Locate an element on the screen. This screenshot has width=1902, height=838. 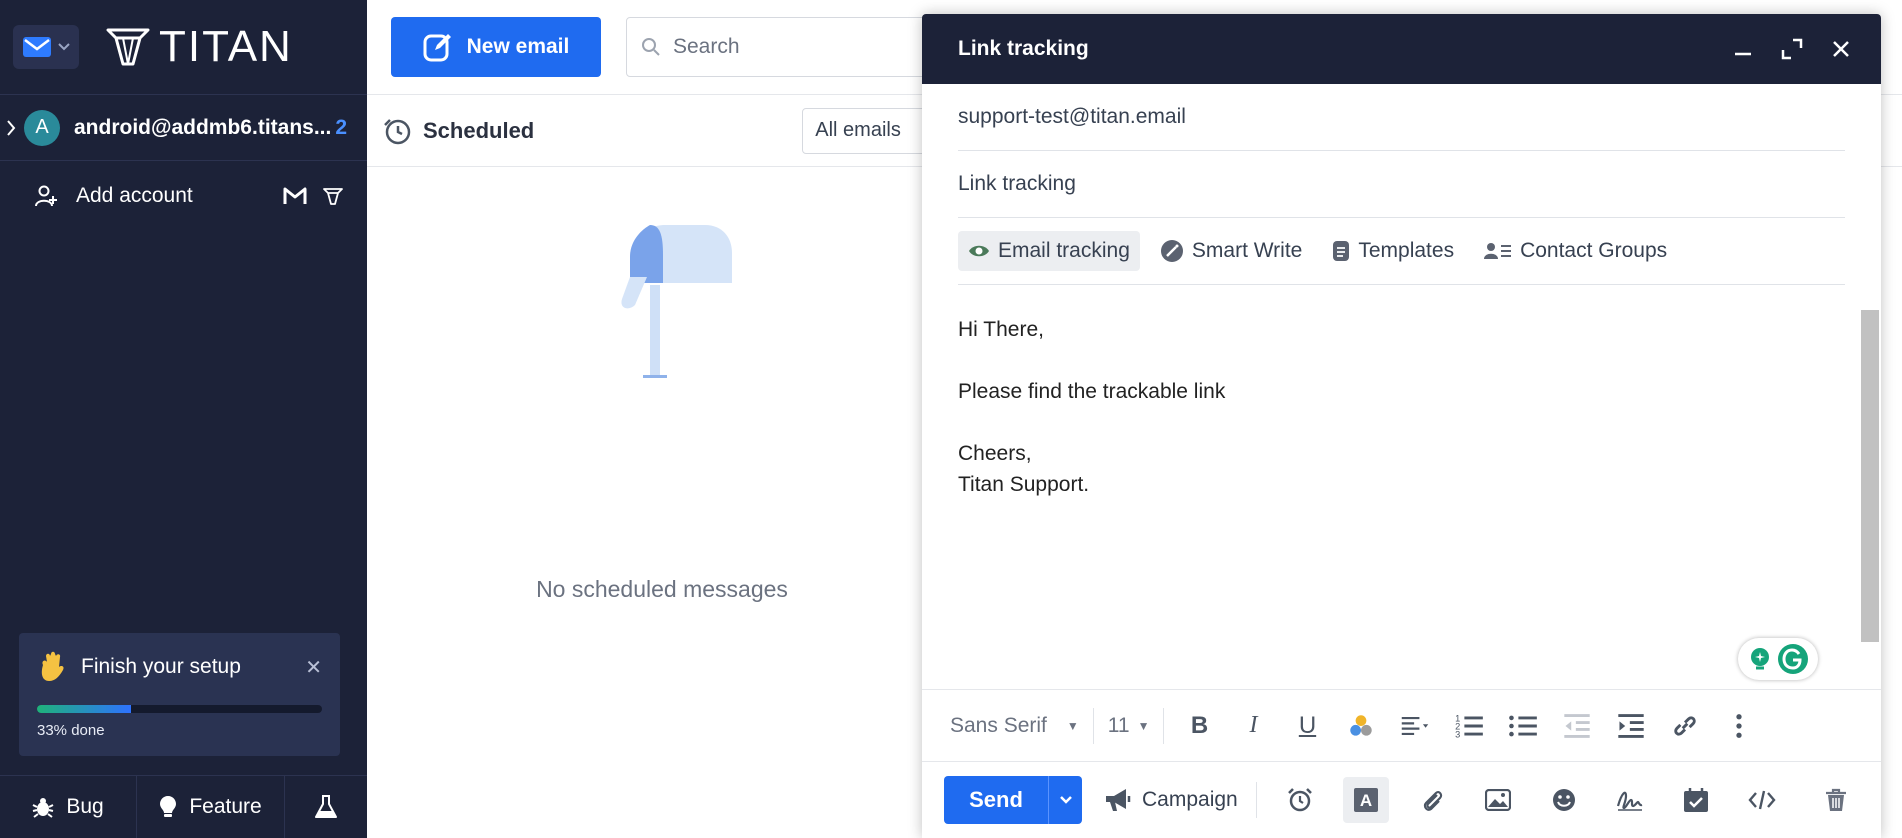
setup-progress-bar is located at coordinates (179, 709).